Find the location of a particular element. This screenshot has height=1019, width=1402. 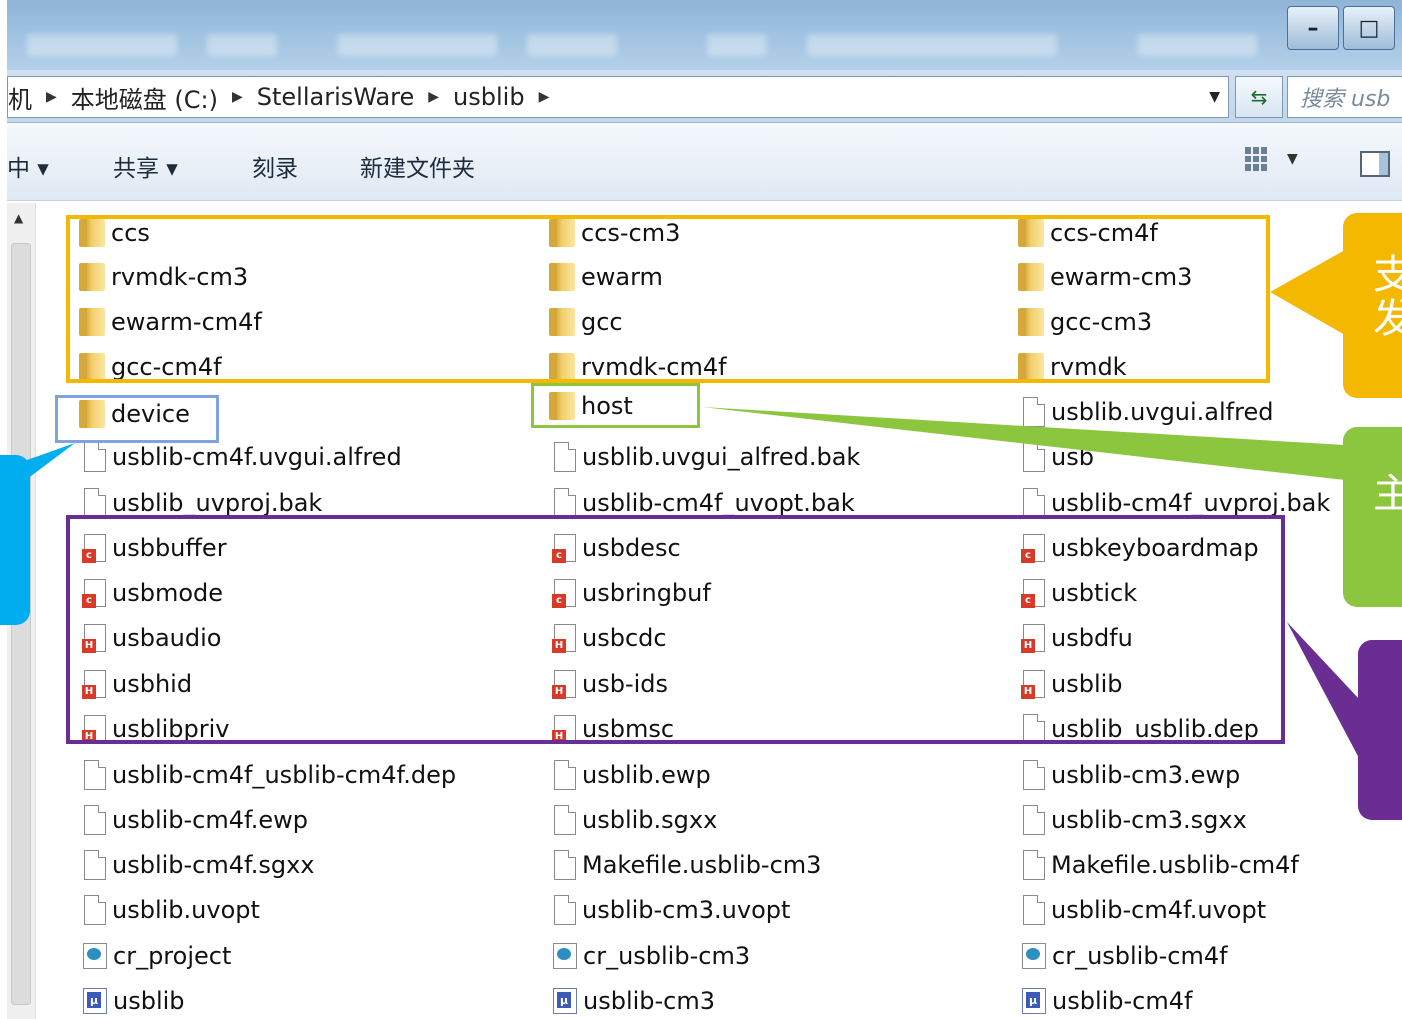

yellow-callout-pointer is located at coordinates (1307, 292).